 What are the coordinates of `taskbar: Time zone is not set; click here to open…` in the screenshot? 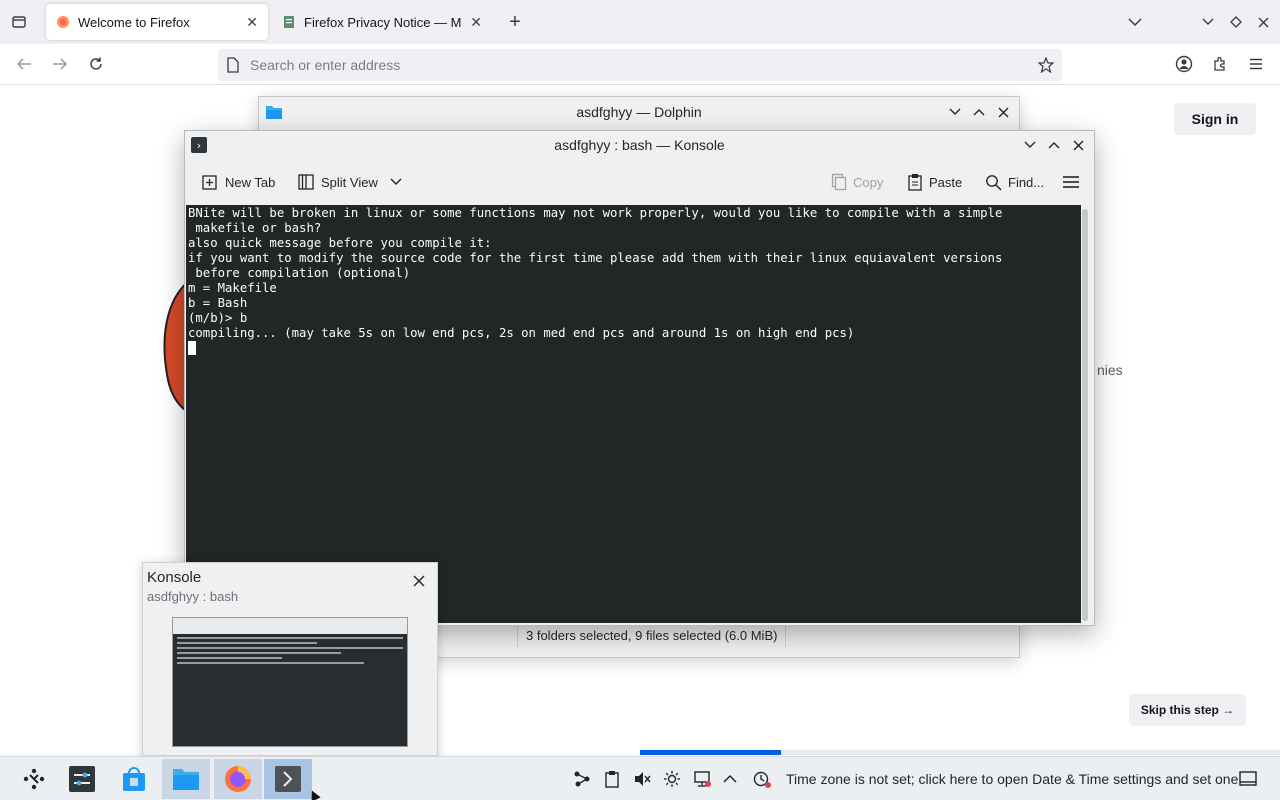 It's located at (640, 778).